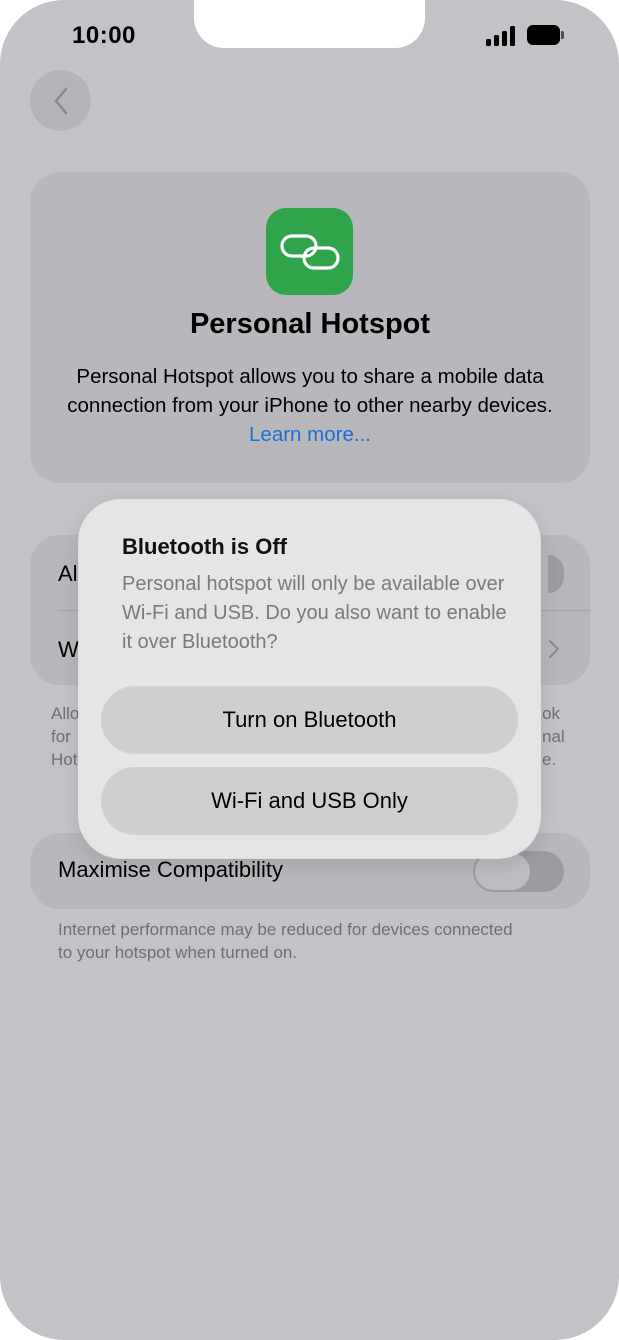 The height and width of the screenshot is (1340, 619). Describe the element at coordinates (309, 720) in the screenshot. I see `turn-on-bluetooth-button: Turn on Bluetooth` at that location.